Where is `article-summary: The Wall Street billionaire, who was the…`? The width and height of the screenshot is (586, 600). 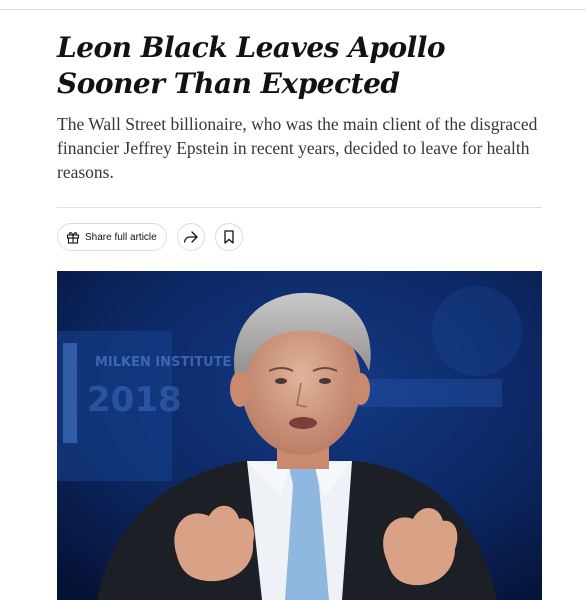
article-summary: The Wall Street billionaire, who was the… is located at coordinates (297, 148).